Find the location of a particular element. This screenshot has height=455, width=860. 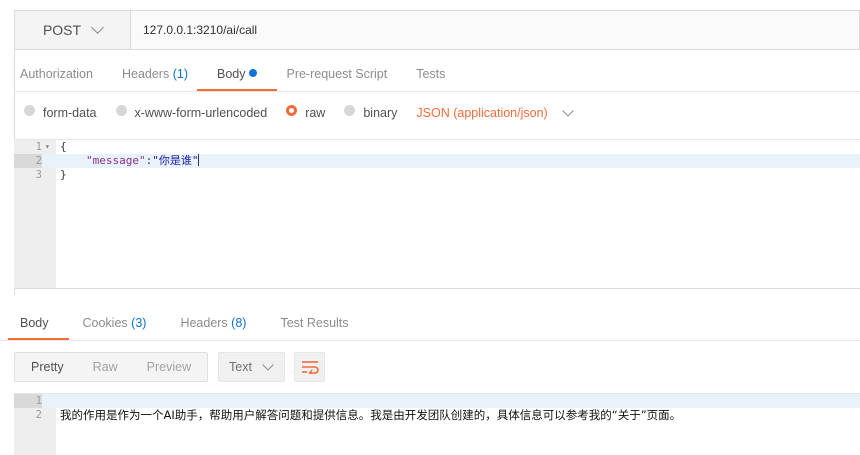

radio-label: x-www-form-urlencoded is located at coordinates (201, 113).